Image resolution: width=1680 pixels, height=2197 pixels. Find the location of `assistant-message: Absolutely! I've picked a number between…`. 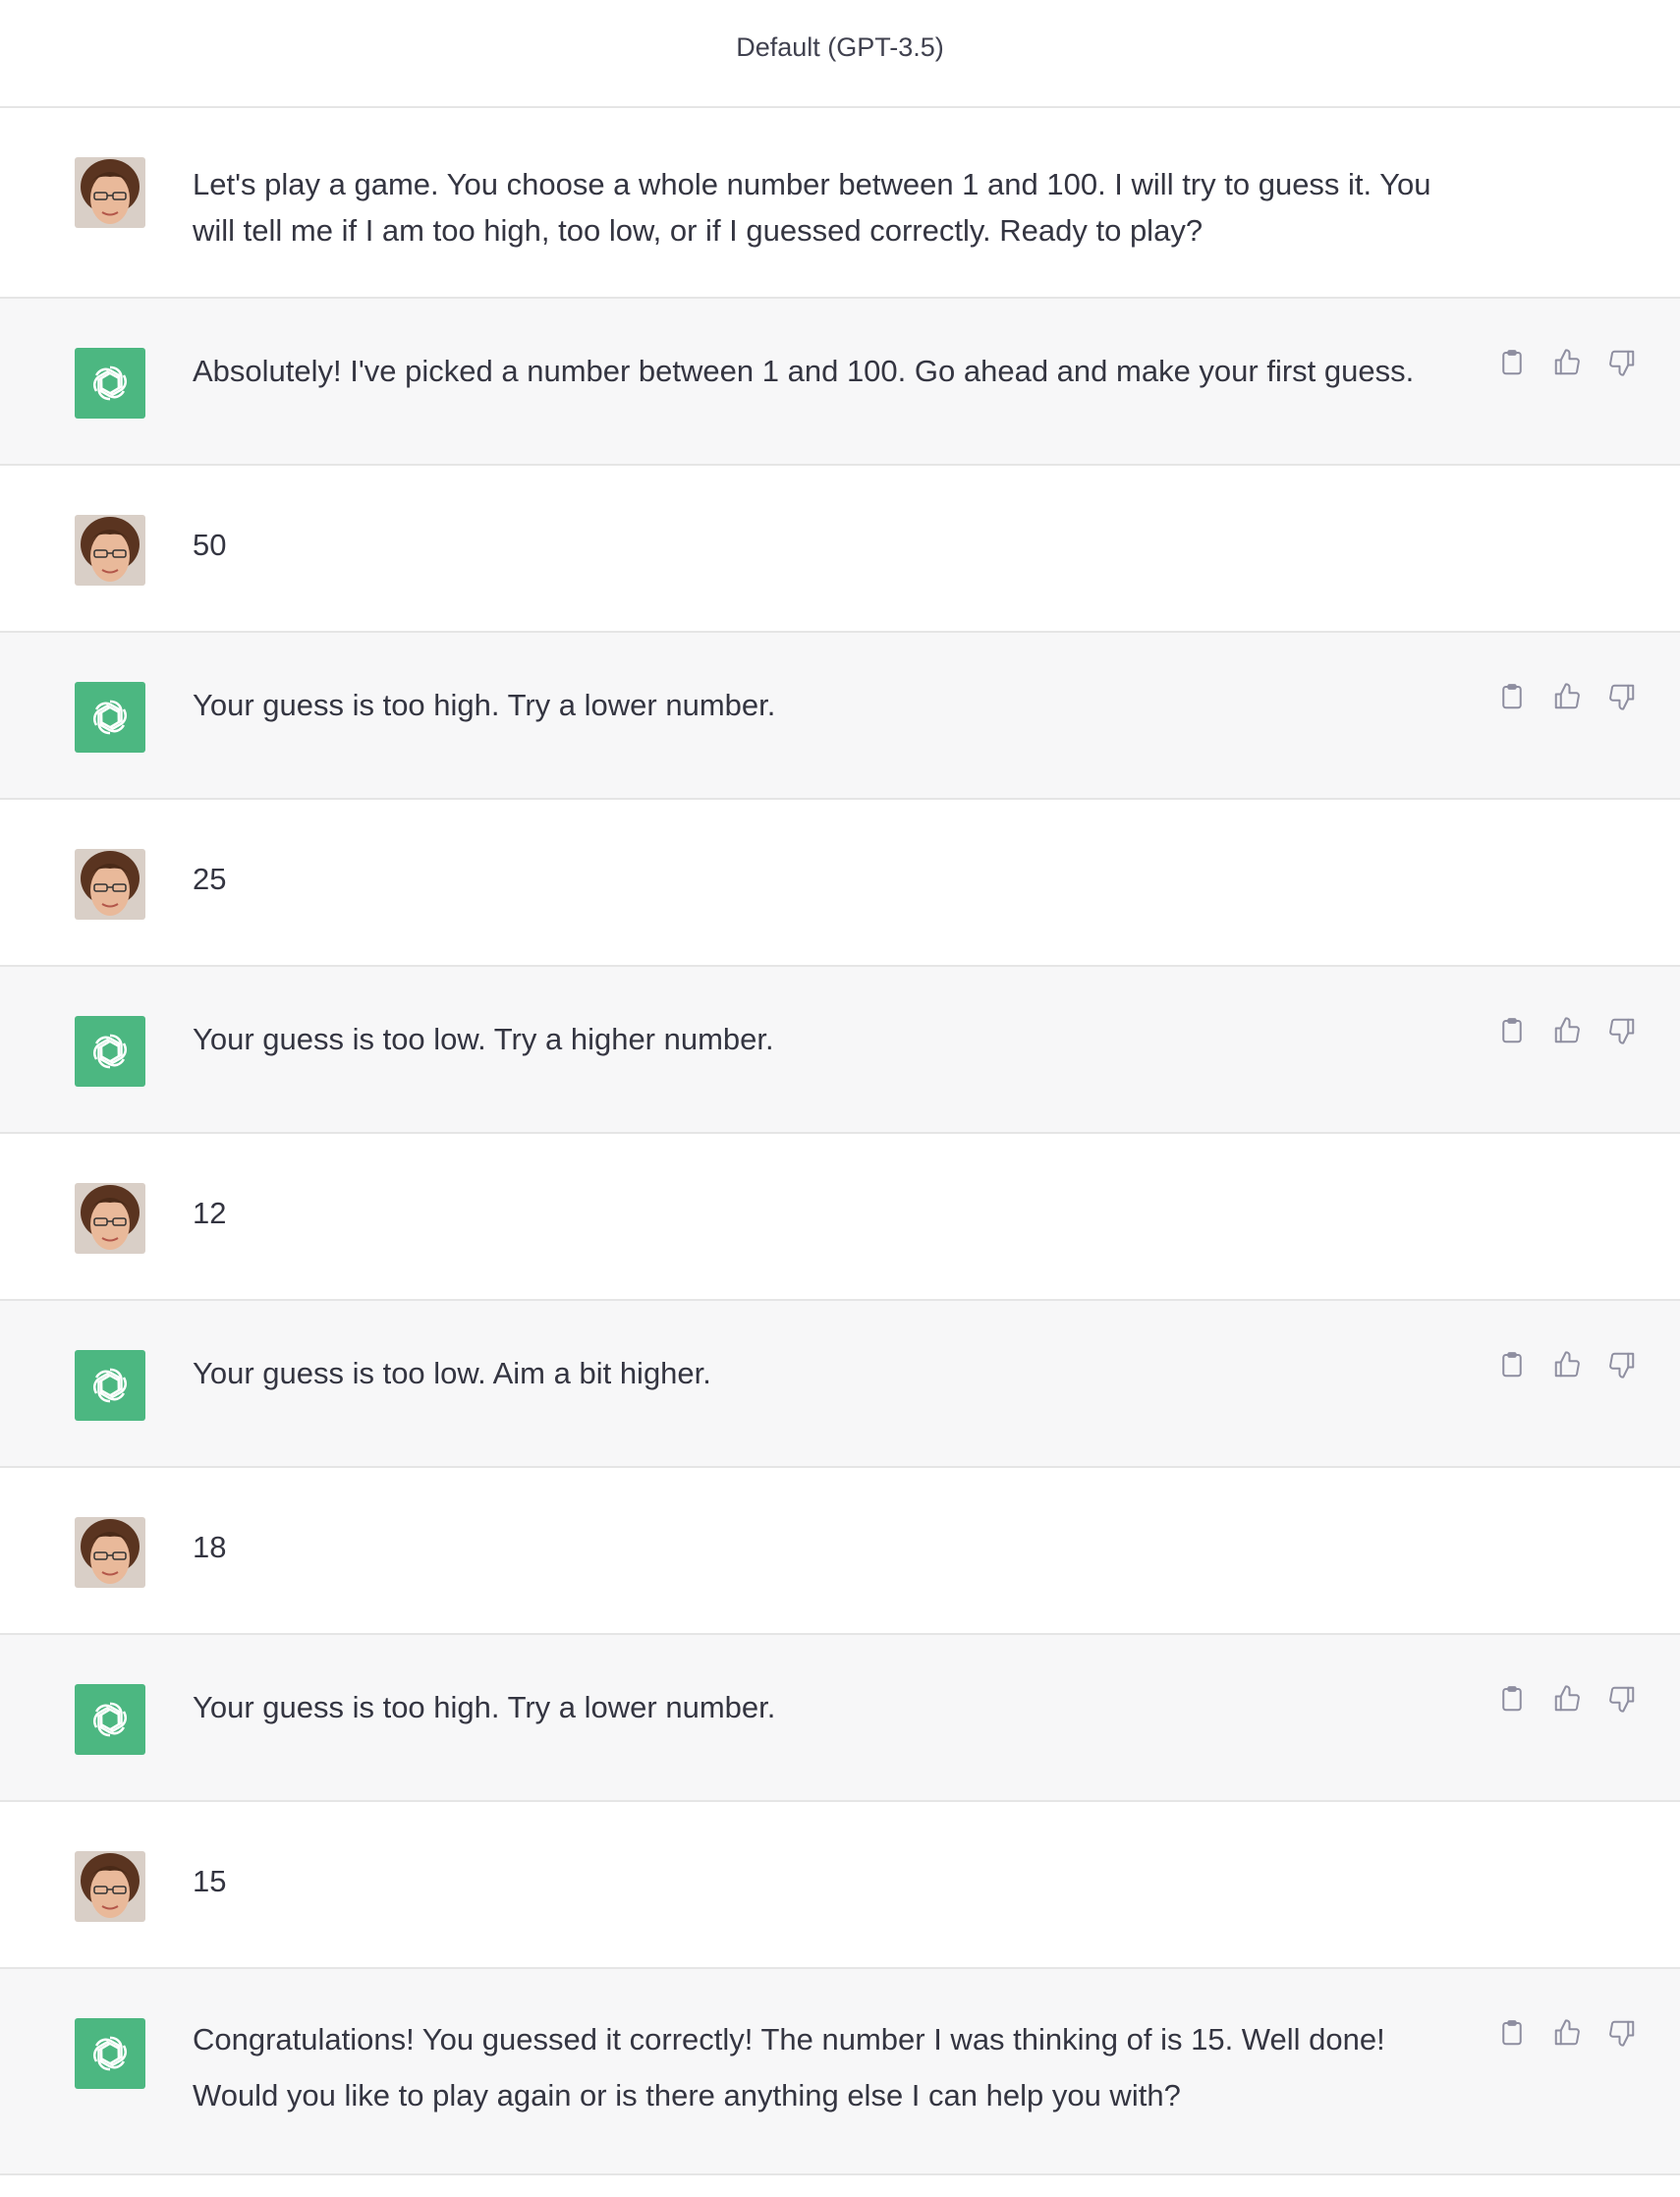

assistant-message: Absolutely! I've picked a number between… is located at coordinates (840, 382).